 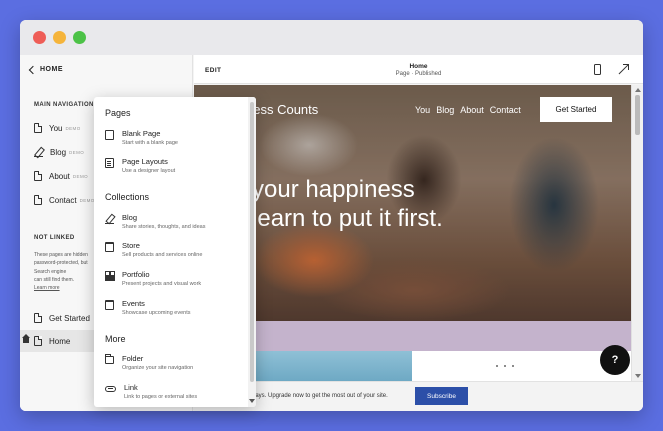 I want to click on menu-scrollbar, so click(x=252, y=252).